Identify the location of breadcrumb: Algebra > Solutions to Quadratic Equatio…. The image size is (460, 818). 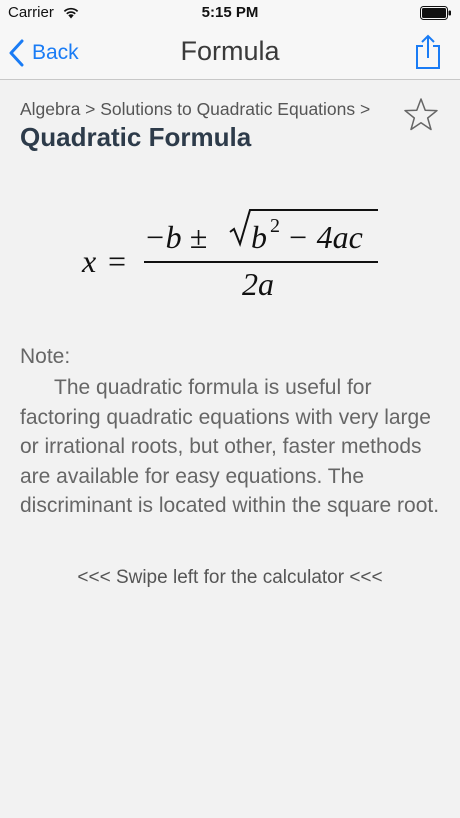
(195, 109).